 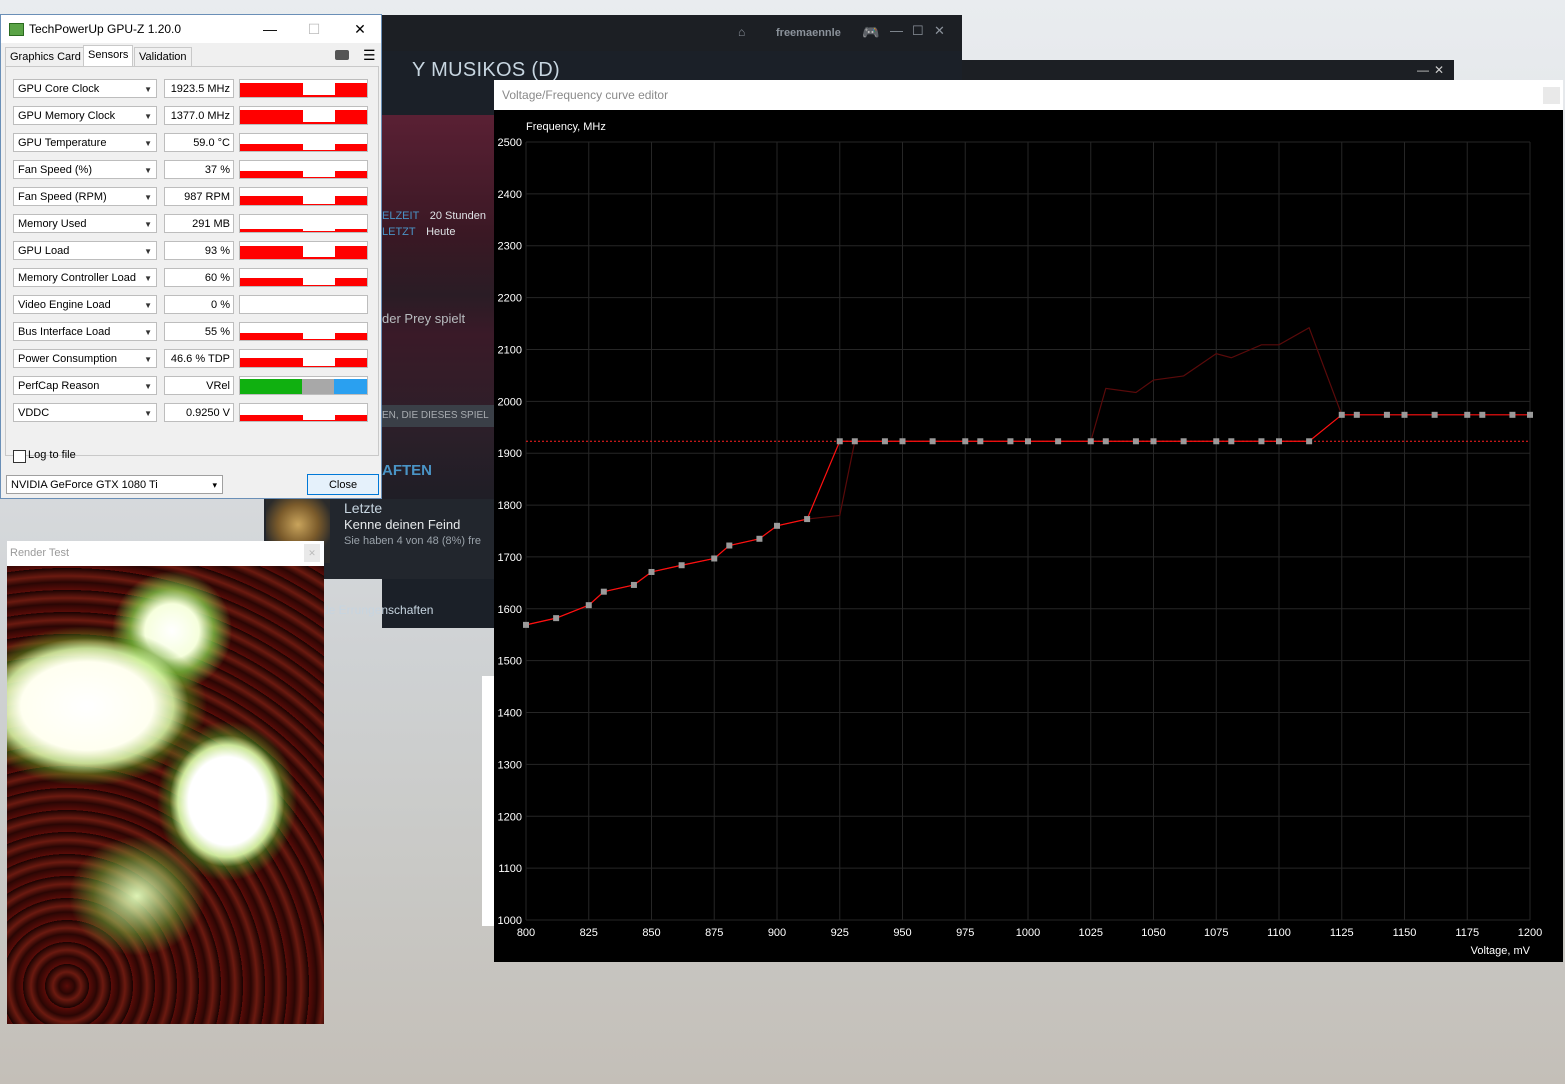 I want to click on gpu-select: NVIDIA GeForce GTX 1080 Ti ▾, so click(x=114, y=484).